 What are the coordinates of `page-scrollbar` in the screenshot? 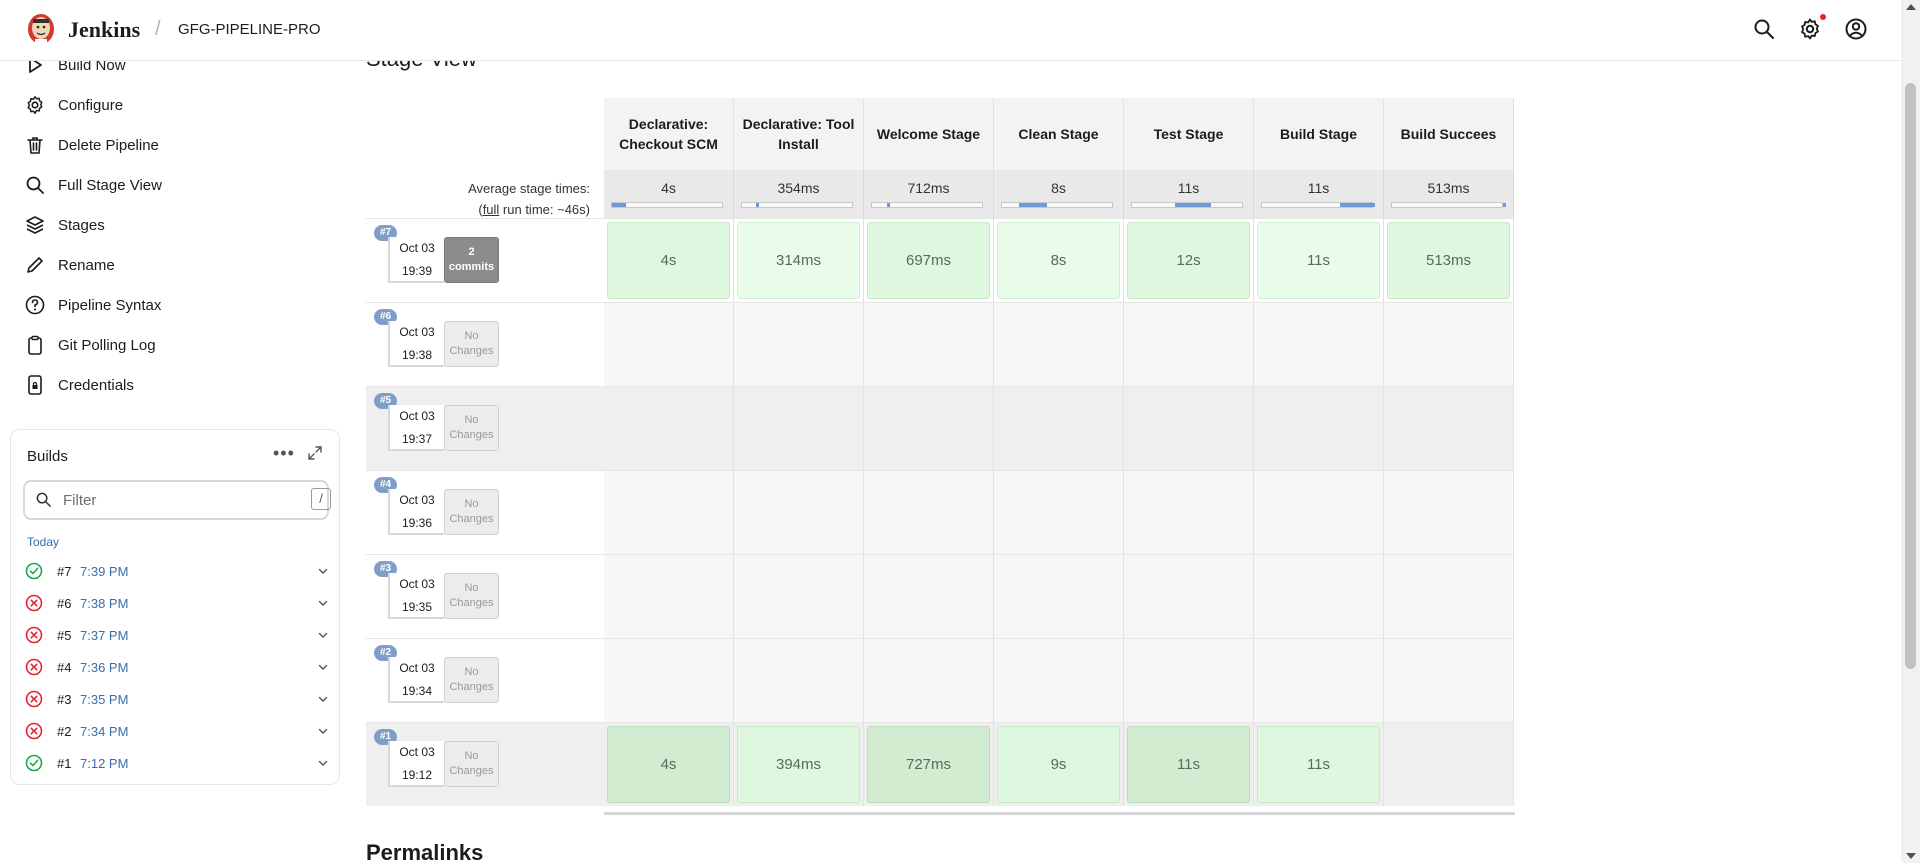 It's located at (1910, 431).